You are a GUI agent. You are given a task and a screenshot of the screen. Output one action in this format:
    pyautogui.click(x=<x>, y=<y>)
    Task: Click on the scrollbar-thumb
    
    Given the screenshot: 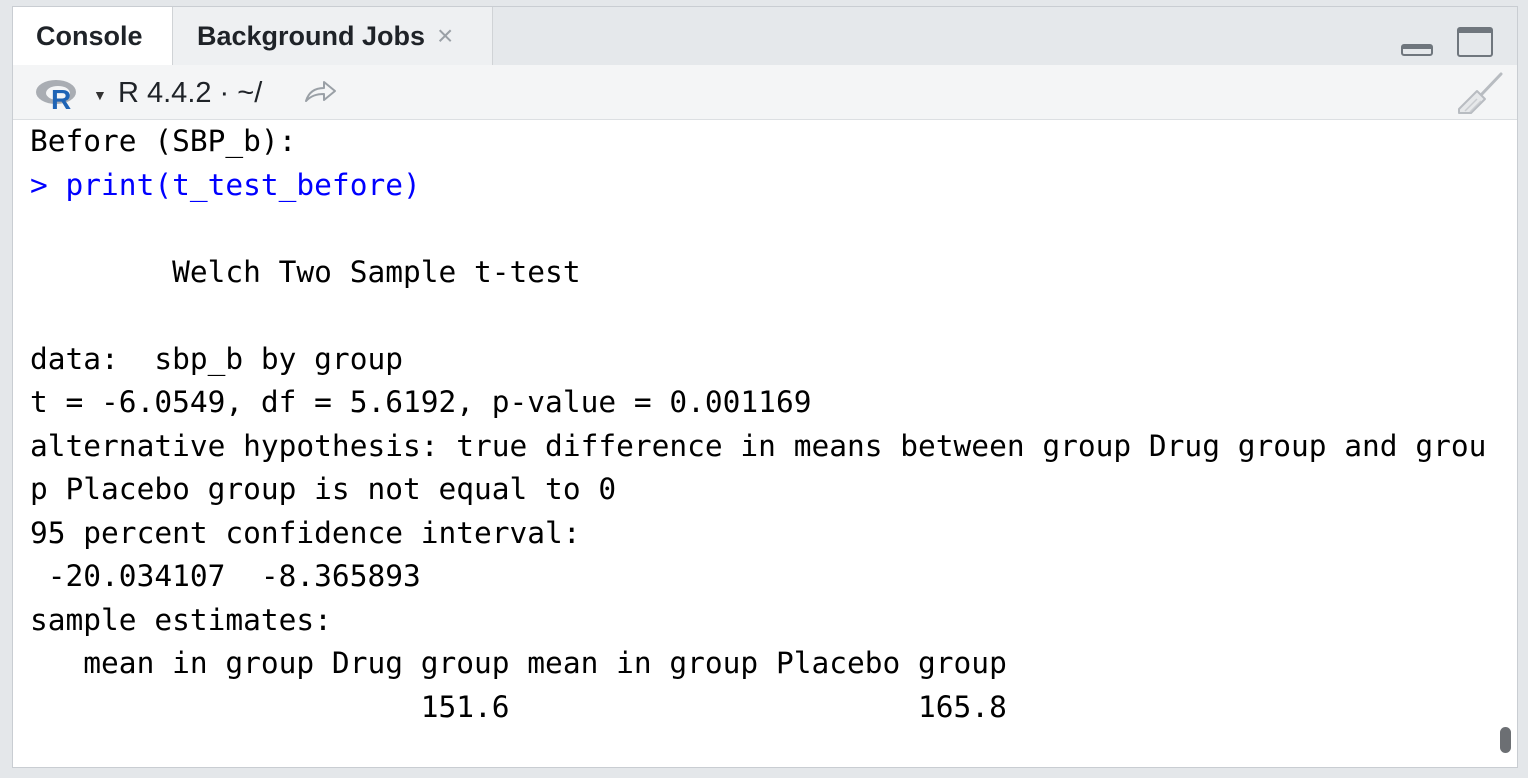 What is the action you would take?
    pyautogui.click(x=1505, y=740)
    